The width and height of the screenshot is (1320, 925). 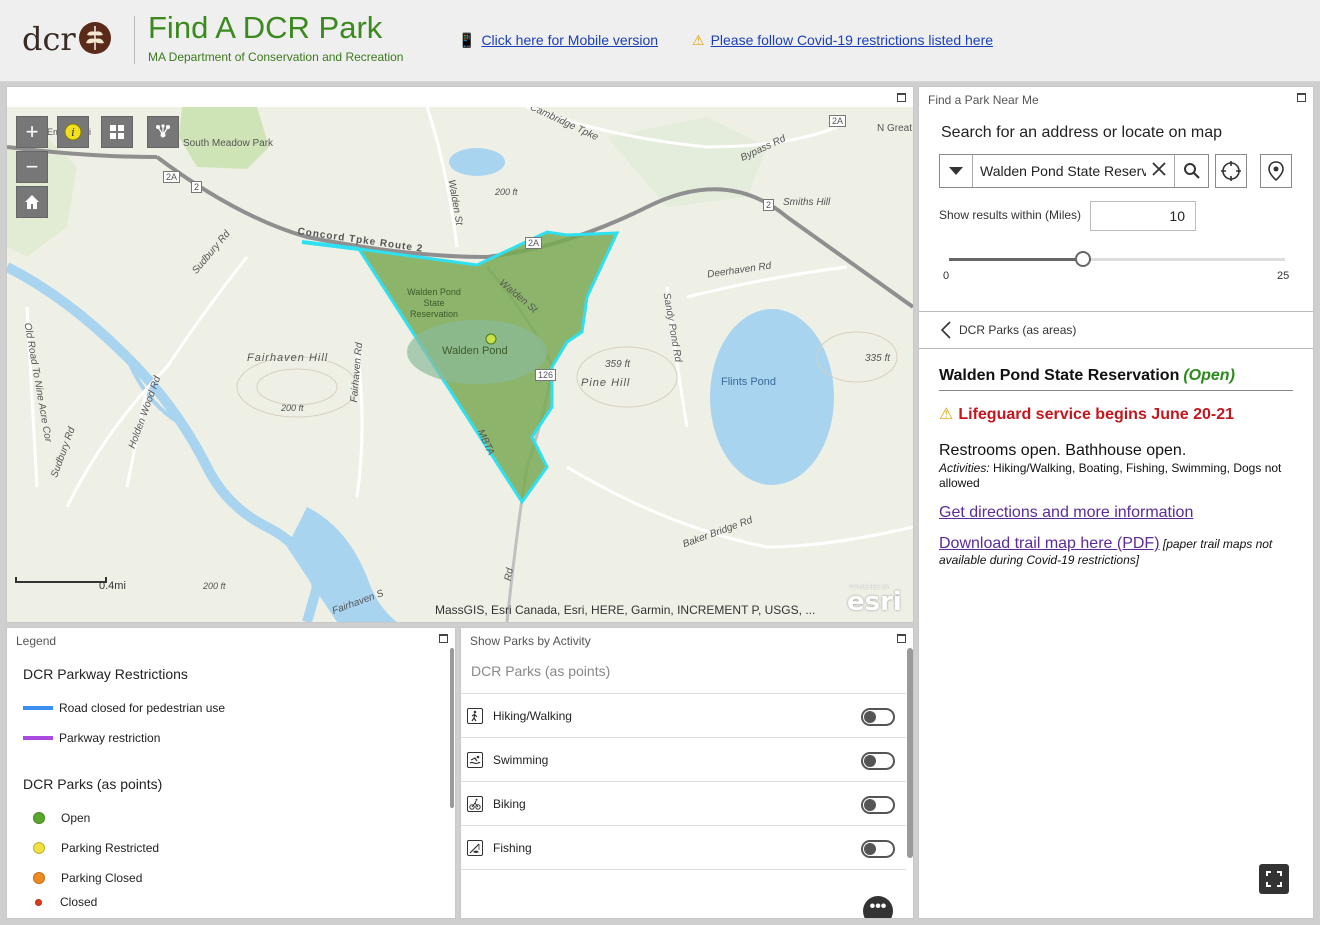 What do you see at coordinates (509, 804) in the screenshot?
I see `activity-label: Biking` at bounding box center [509, 804].